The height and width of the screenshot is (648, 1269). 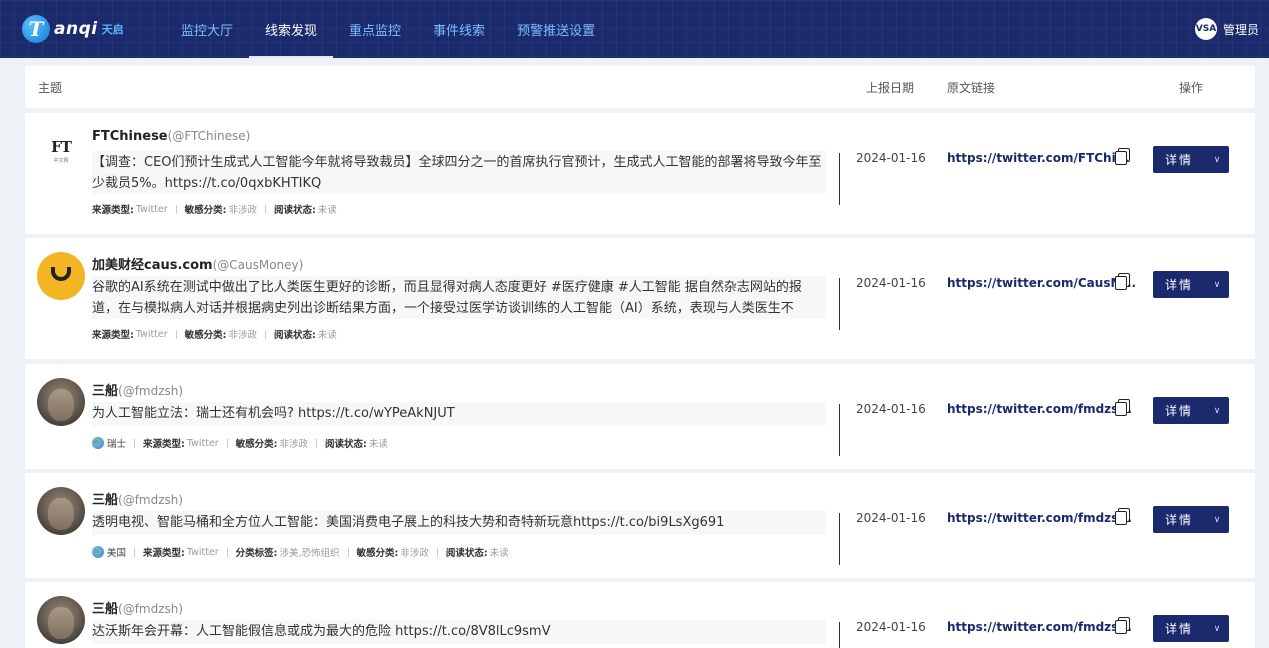 What do you see at coordinates (164, 553) in the screenshot?
I see `meta-source-label: 来源类型:` at bounding box center [164, 553].